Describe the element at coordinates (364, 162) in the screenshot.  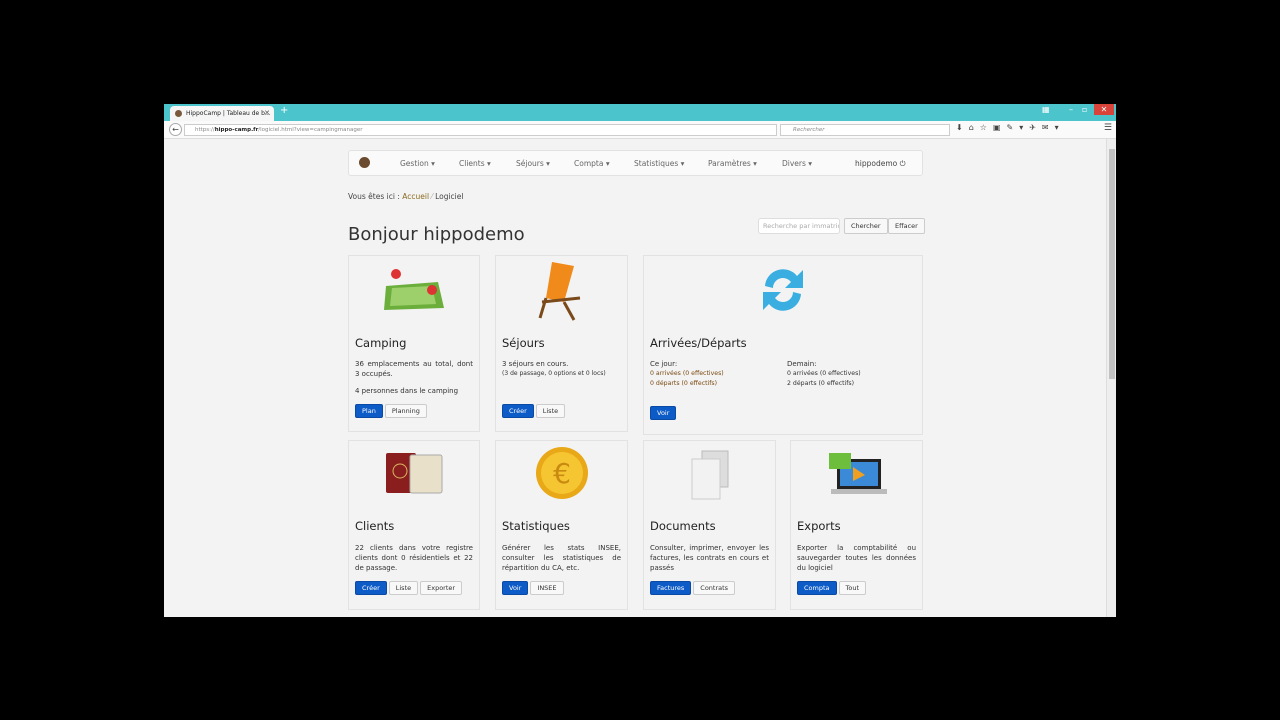
I see `hippo-logo-icon` at that location.